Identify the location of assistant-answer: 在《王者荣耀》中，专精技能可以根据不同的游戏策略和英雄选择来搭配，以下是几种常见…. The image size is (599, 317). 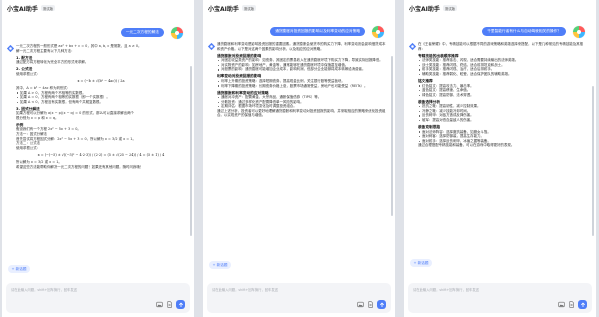
(503, 95).